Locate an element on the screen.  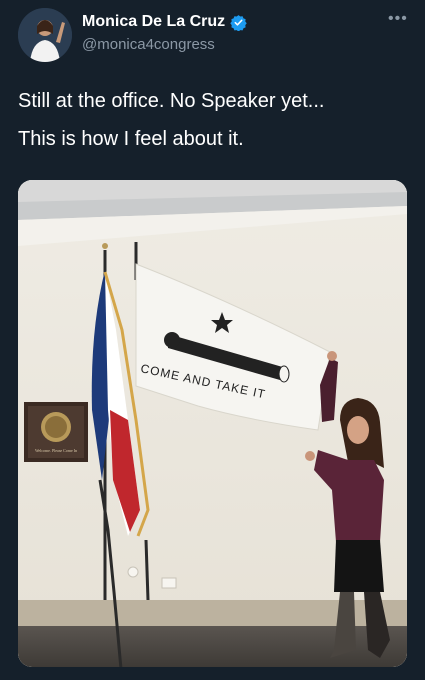
more-horizontal-icon: ••• is located at coordinates (398, 19).